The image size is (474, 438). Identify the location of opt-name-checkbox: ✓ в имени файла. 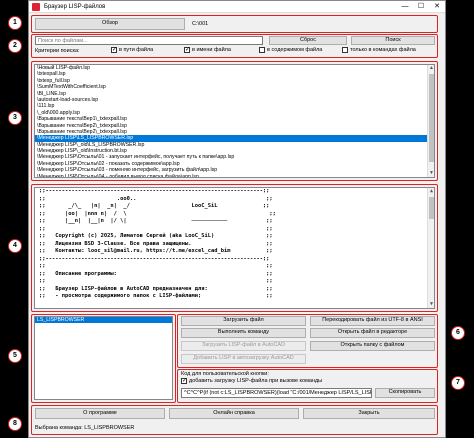
(207, 50).